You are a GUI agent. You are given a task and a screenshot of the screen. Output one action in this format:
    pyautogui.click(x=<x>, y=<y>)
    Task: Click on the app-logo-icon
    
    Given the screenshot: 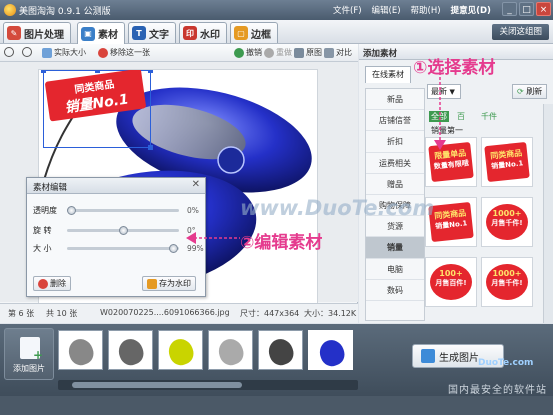 What is the action you would take?
    pyautogui.click(x=10, y=10)
    